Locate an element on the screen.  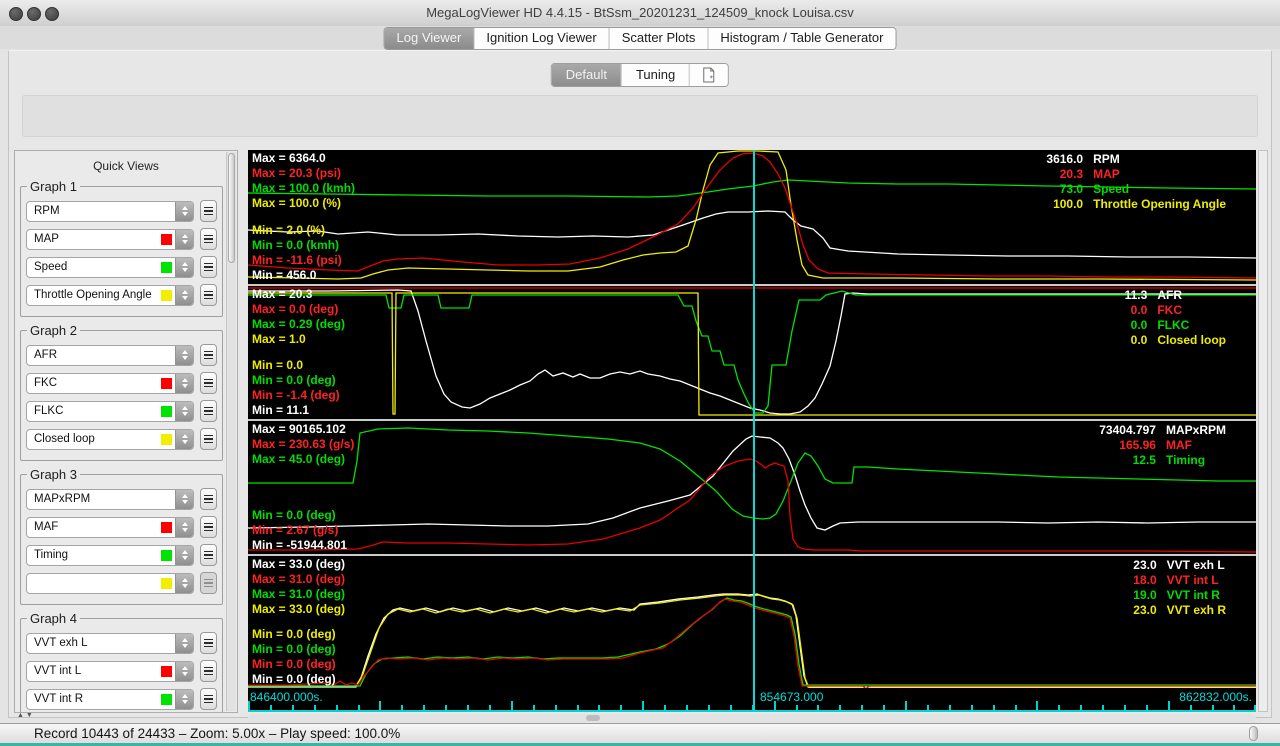
channel-select-rpm: RPM is located at coordinates (110, 211).